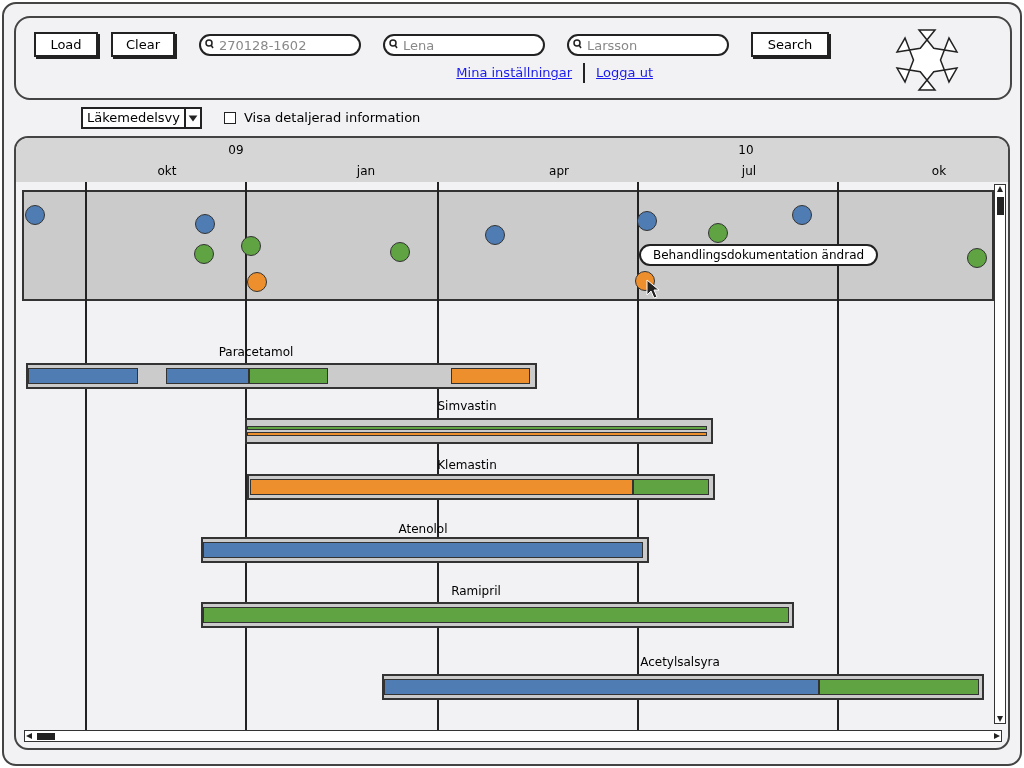  I want to click on horizontal-scrollbar, so click(513, 736).